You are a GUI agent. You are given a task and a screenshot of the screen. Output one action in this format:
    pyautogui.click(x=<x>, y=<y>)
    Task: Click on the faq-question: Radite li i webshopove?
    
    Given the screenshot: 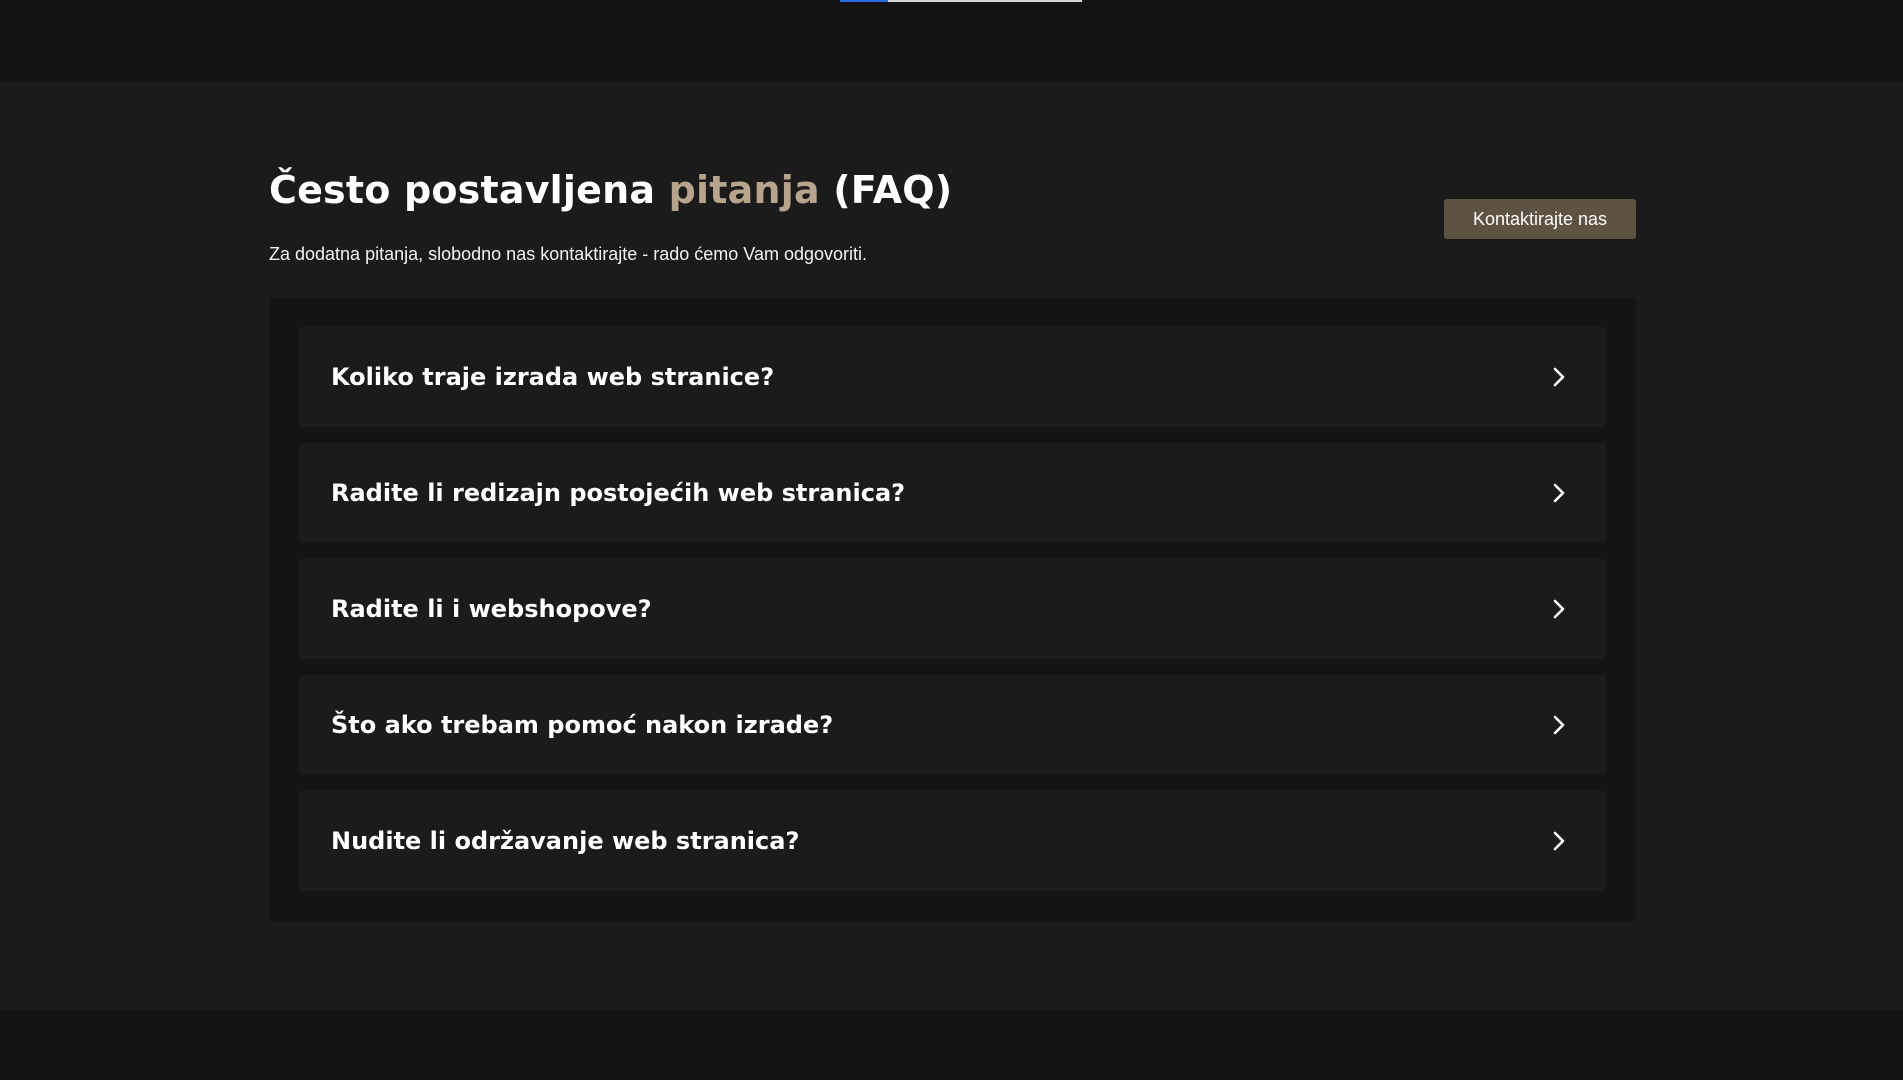 What is the action you would take?
    pyautogui.click(x=491, y=609)
    